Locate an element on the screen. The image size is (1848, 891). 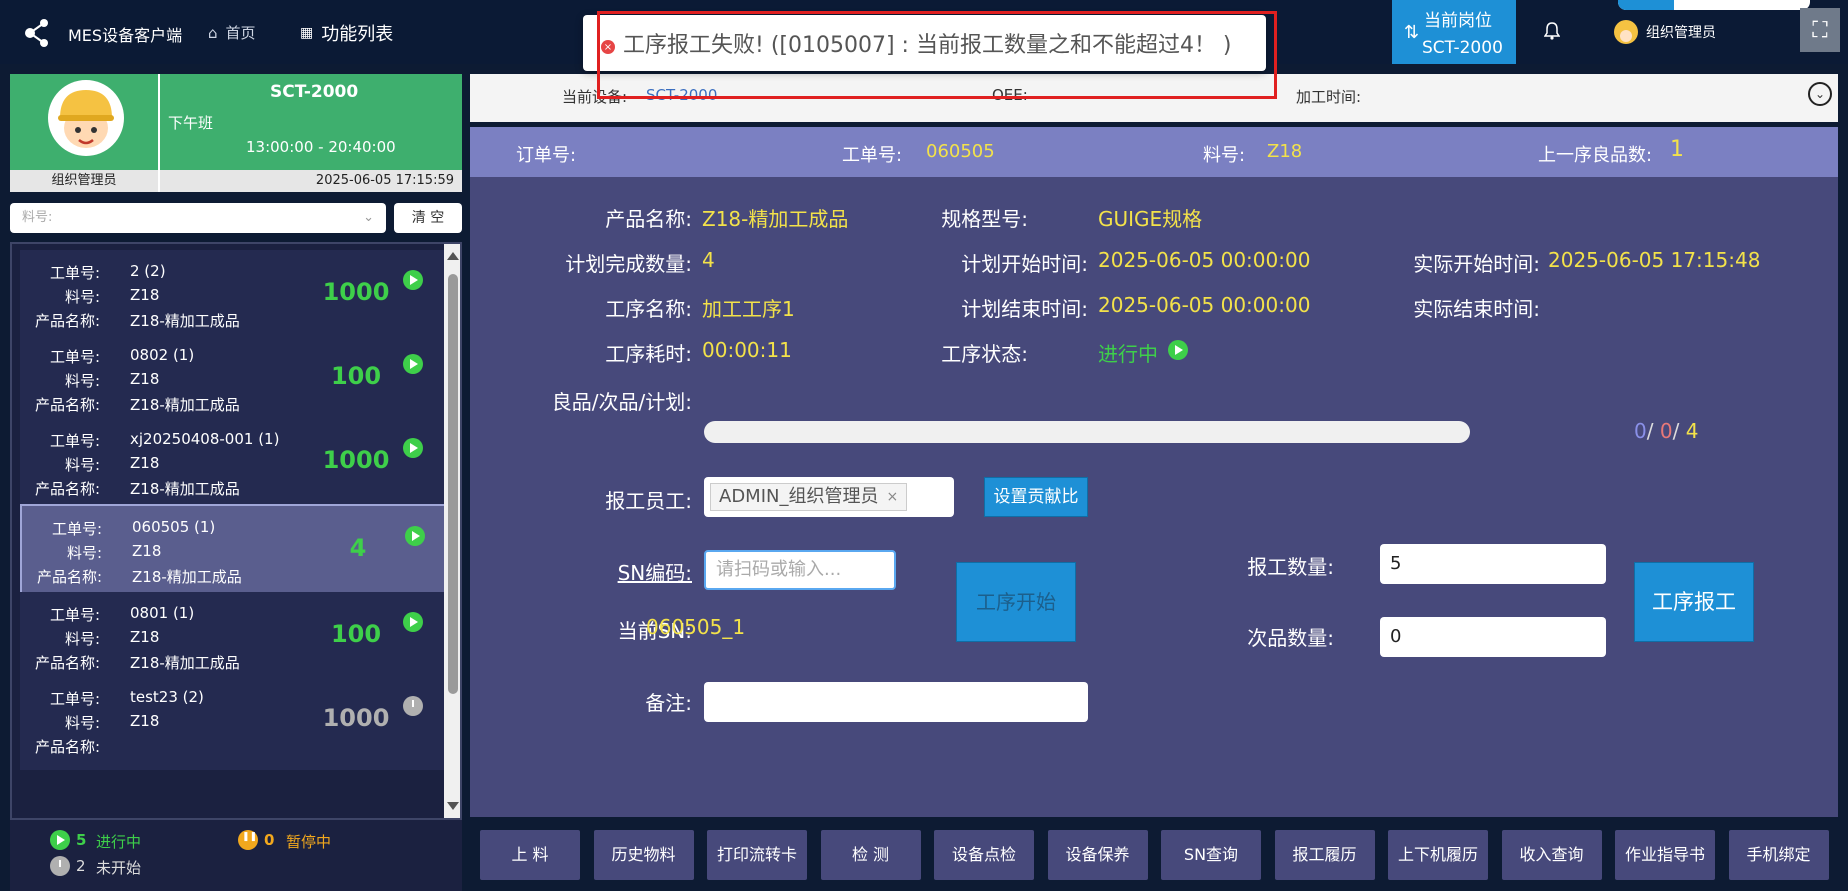
process-time-label: 加工时间: is located at coordinates (1329, 97).